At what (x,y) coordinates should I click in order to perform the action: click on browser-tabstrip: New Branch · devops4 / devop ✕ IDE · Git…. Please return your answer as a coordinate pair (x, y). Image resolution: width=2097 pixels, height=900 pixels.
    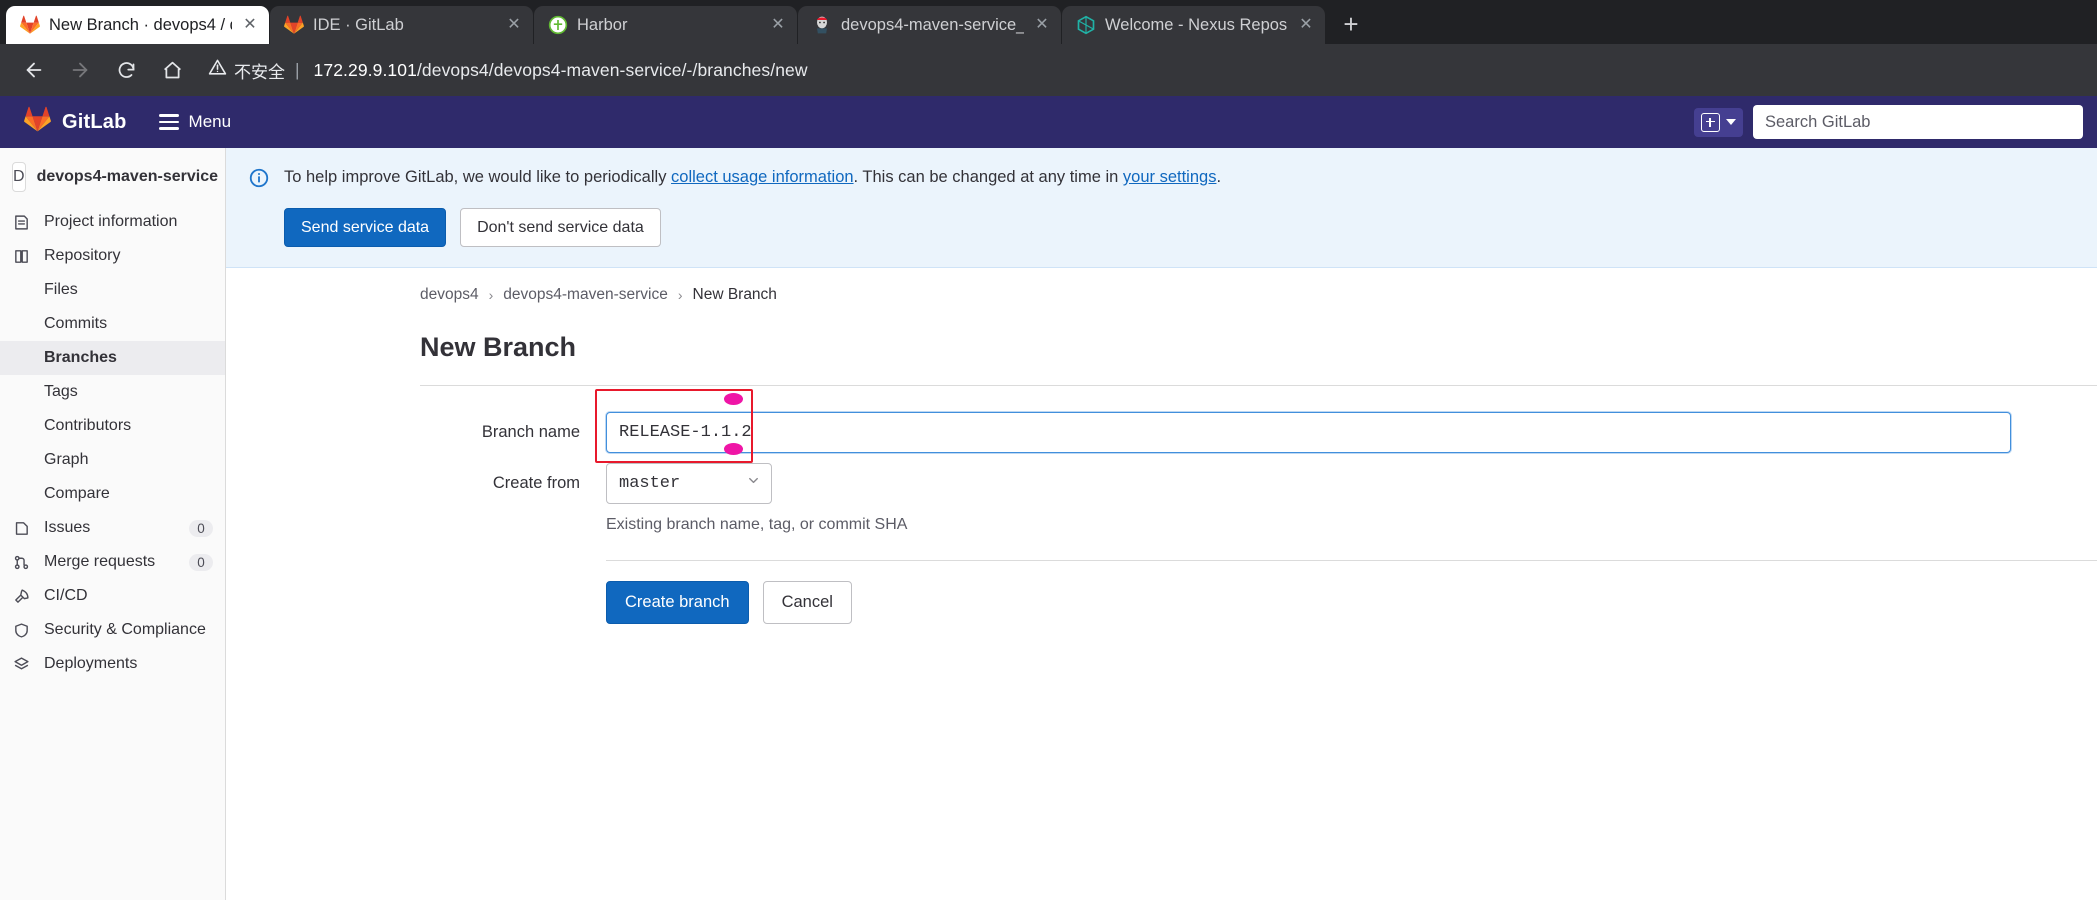
    Looking at the image, I should click on (1048, 22).